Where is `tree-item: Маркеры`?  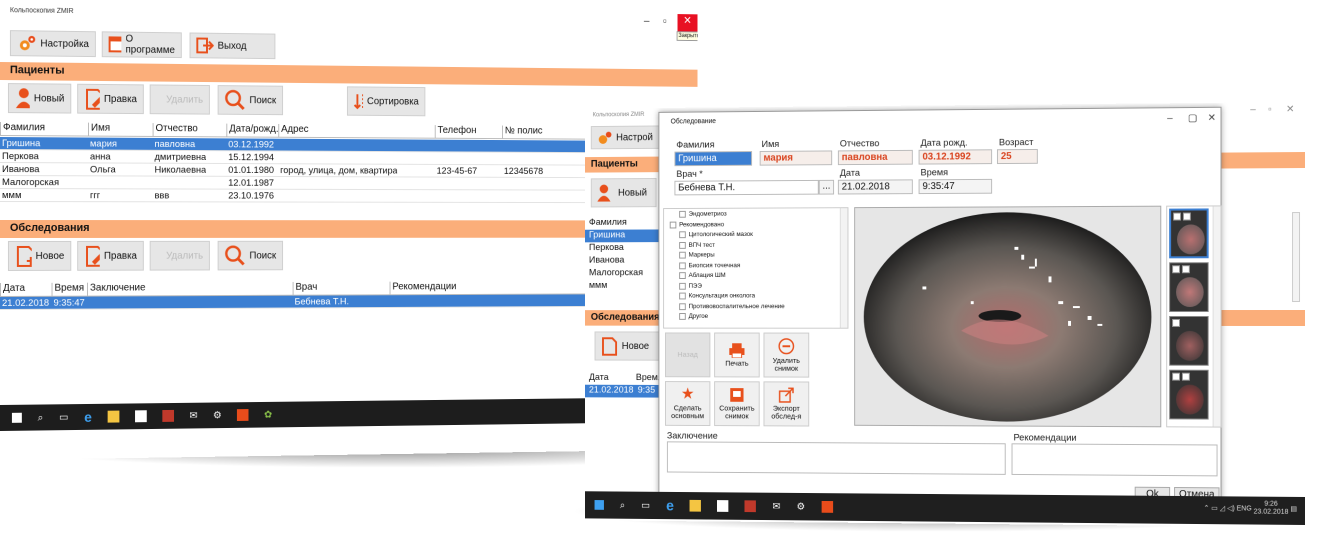
tree-item: Маркеры is located at coordinates (697, 255).